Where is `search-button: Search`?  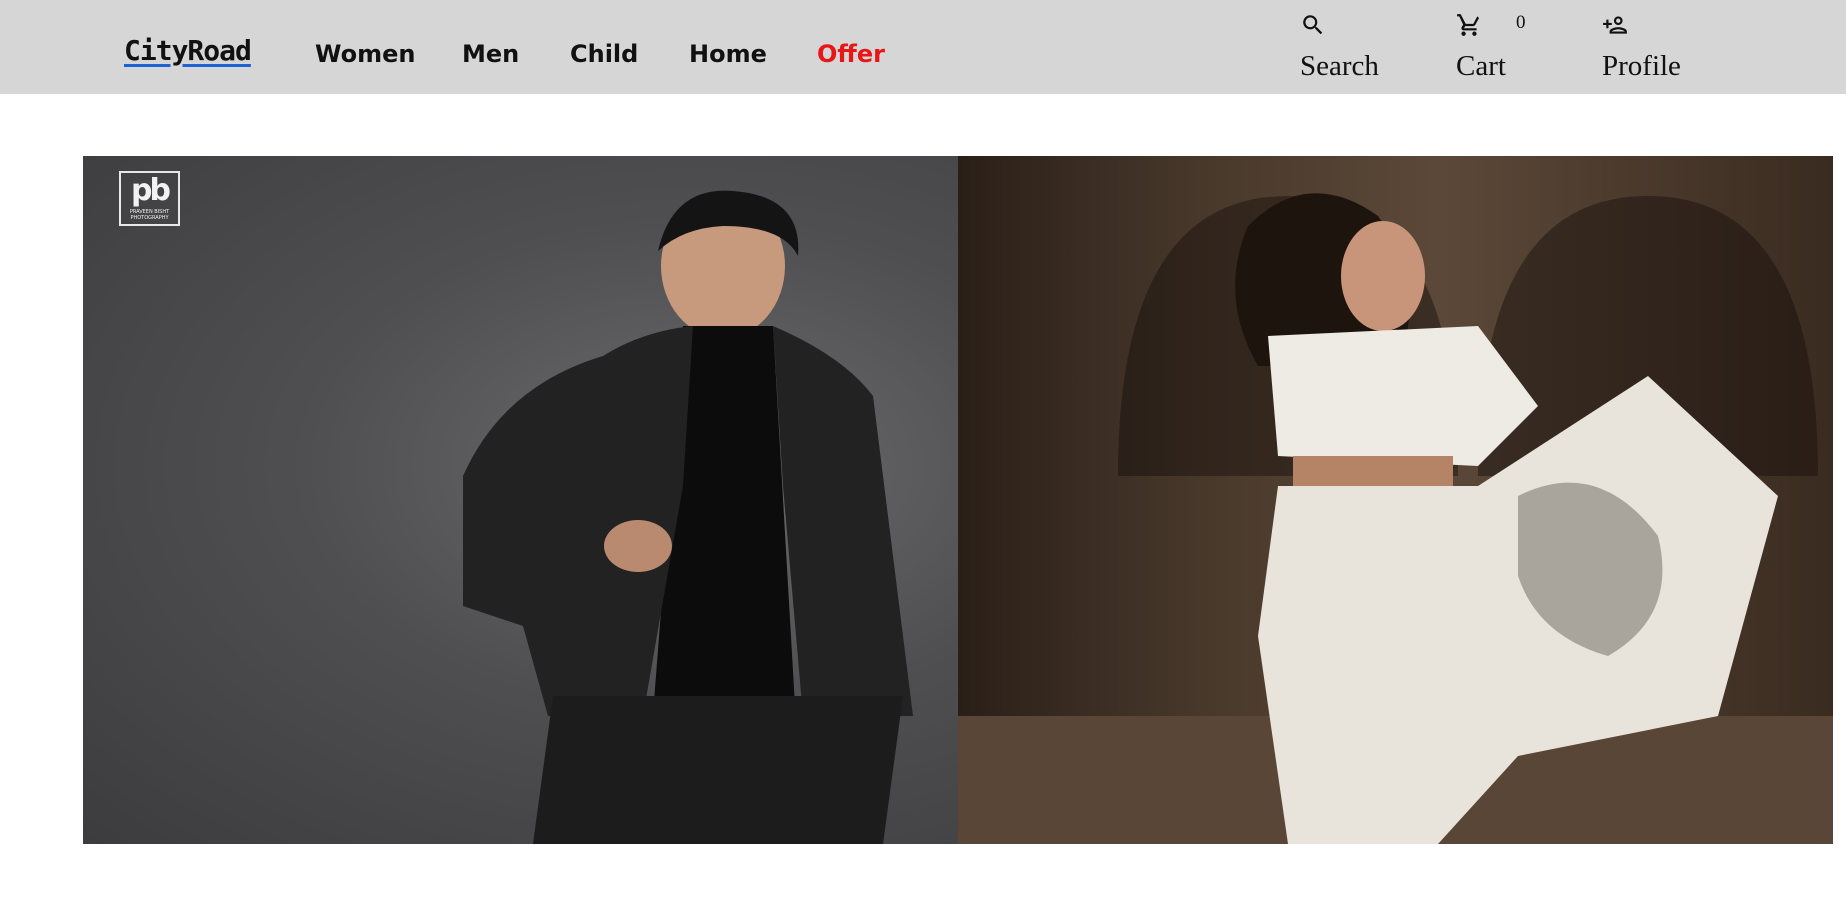 search-button: Search is located at coordinates (1339, 47).